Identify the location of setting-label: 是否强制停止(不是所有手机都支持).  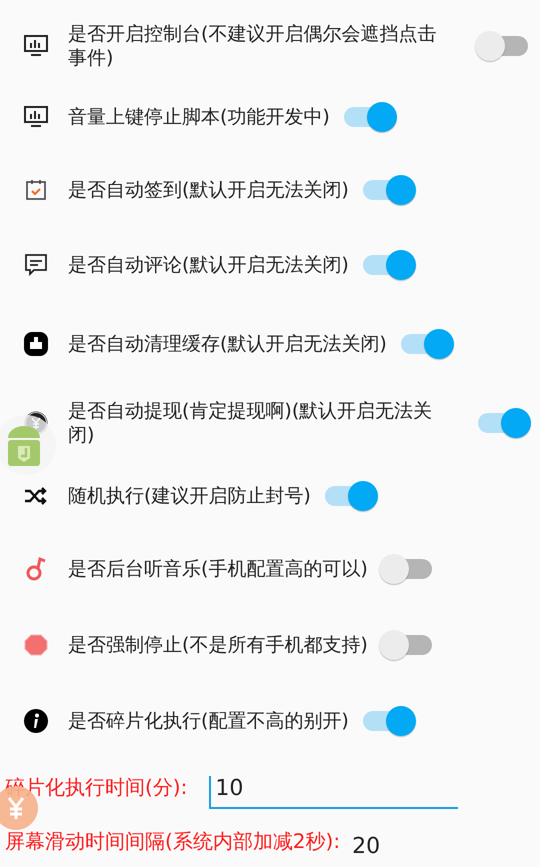
(218, 645).